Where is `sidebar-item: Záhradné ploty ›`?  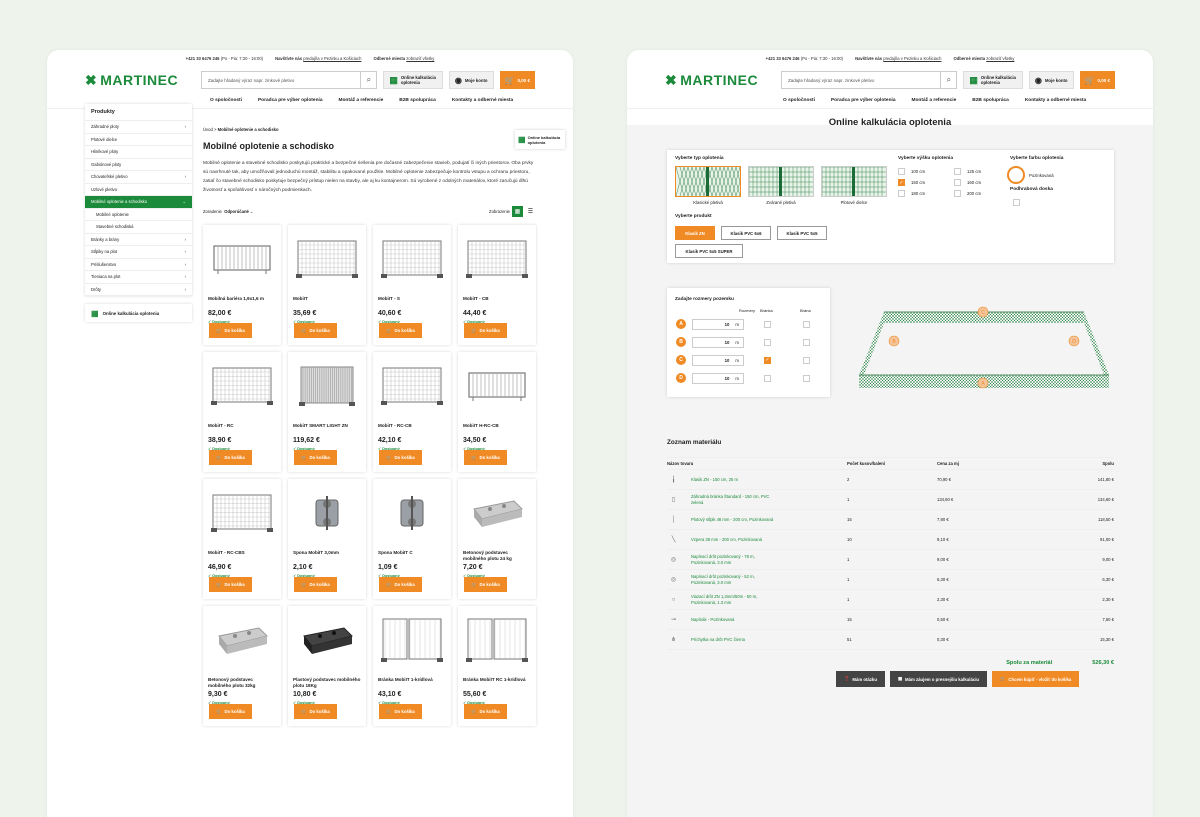
sidebar-item: Záhradné ploty › is located at coordinates (138, 127).